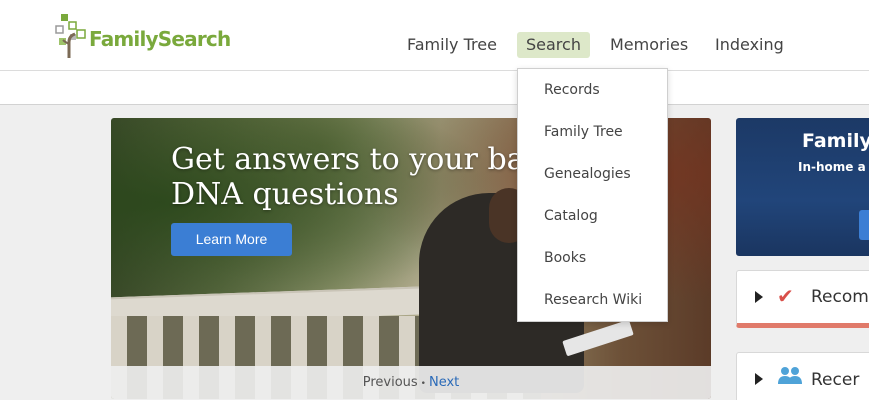 This screenshot has height=400, width=869. I want to click on menu-item-records: Records, so click(572, 90).